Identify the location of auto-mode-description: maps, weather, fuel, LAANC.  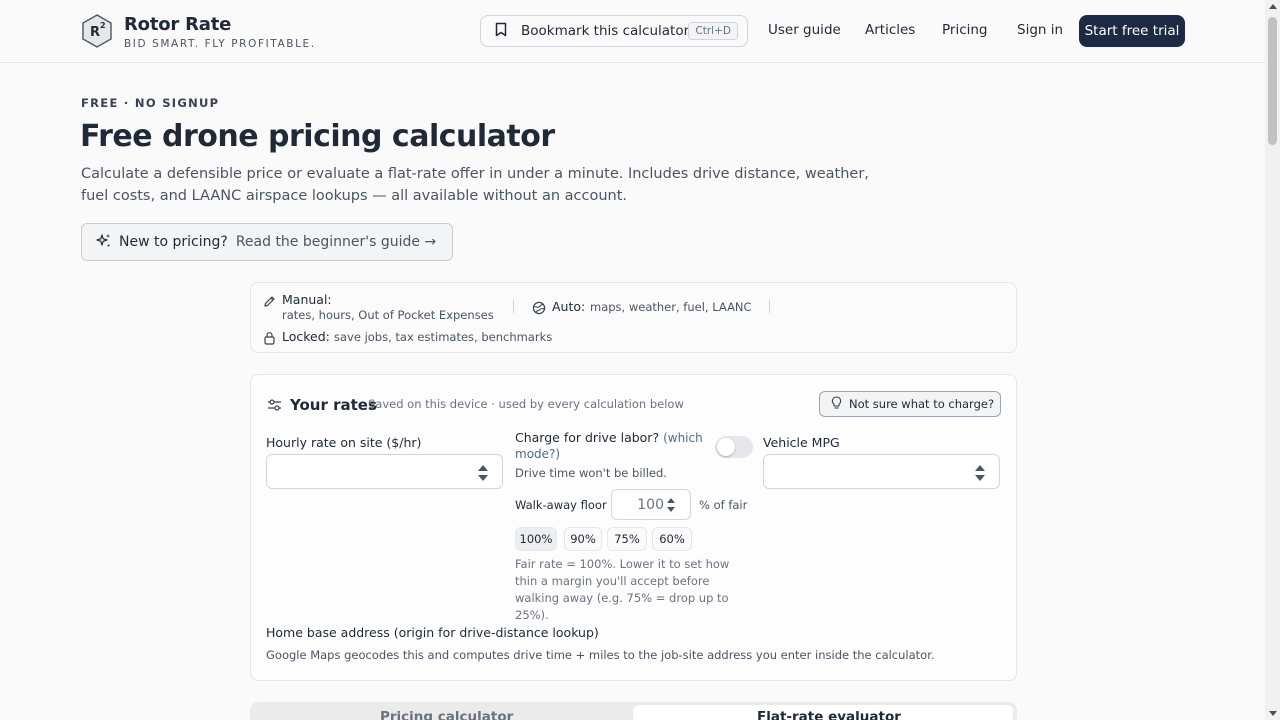
(671, 307).